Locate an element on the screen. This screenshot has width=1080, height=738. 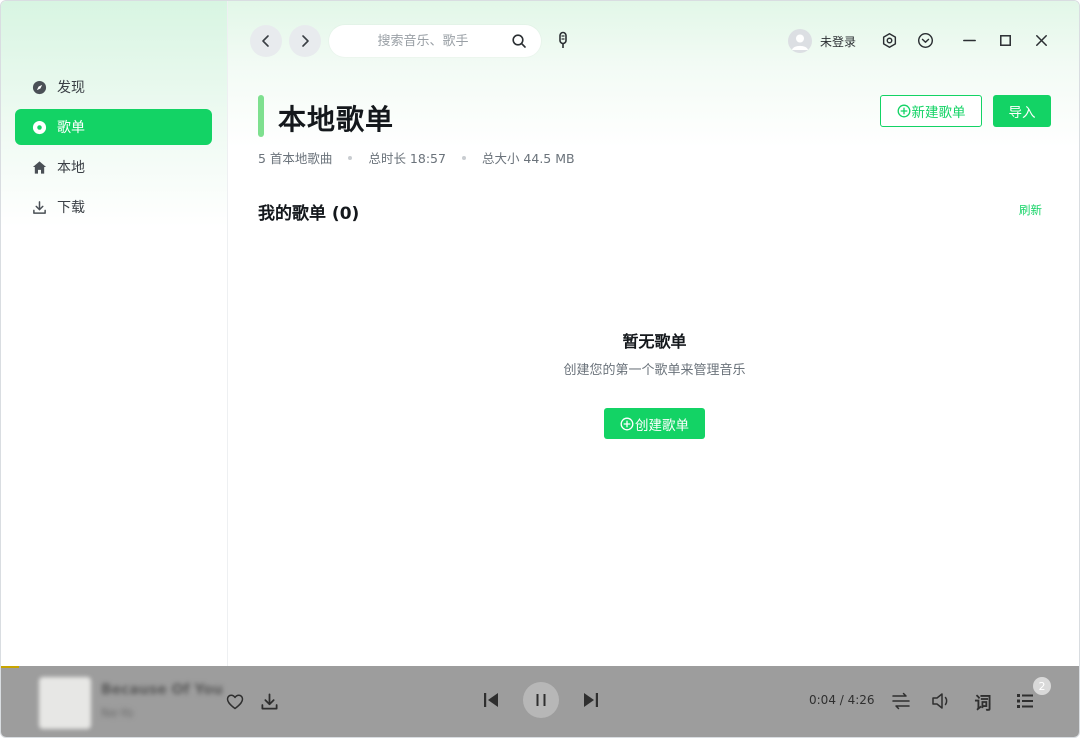
sidebar-item-label: 本地 is located at coordinates (71, 168).